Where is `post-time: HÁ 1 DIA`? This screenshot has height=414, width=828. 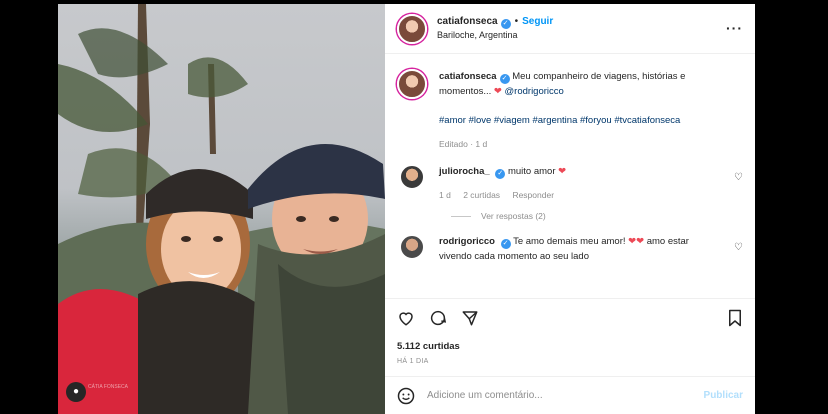 post-time: HÁ 1 DIA is located at coordinates (413, 361).